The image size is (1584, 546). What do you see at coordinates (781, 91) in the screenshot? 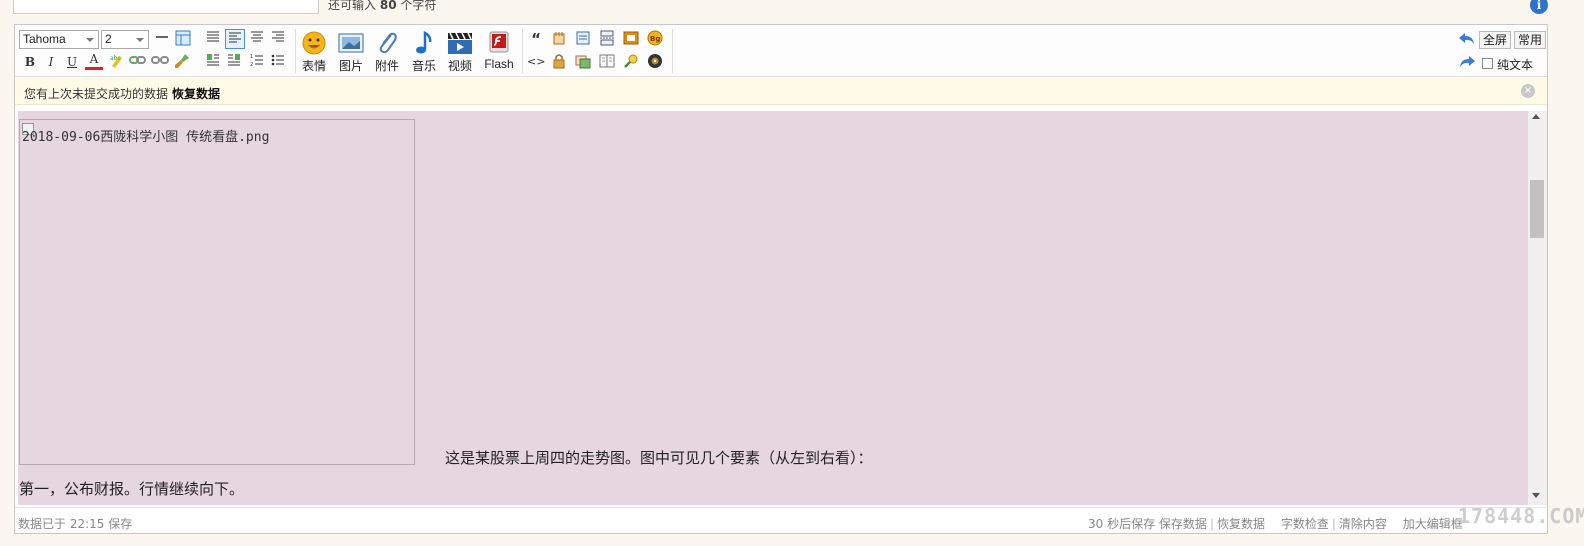
I see `recover-notice: 您有上次未提交成功的数据 恢复数据 ×` at bounding box center [781, 91].